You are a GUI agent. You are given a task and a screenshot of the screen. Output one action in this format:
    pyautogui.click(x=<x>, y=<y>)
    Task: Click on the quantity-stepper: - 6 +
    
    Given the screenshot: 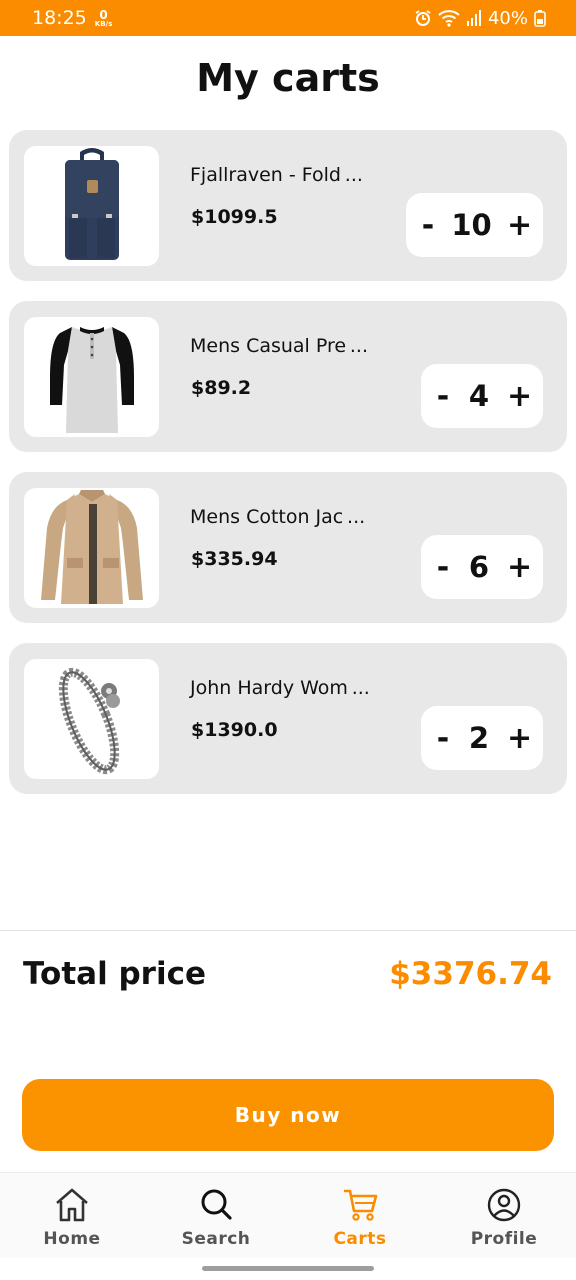 What is the action you would take?
    pyautogui.click(x=482, y=567)
    